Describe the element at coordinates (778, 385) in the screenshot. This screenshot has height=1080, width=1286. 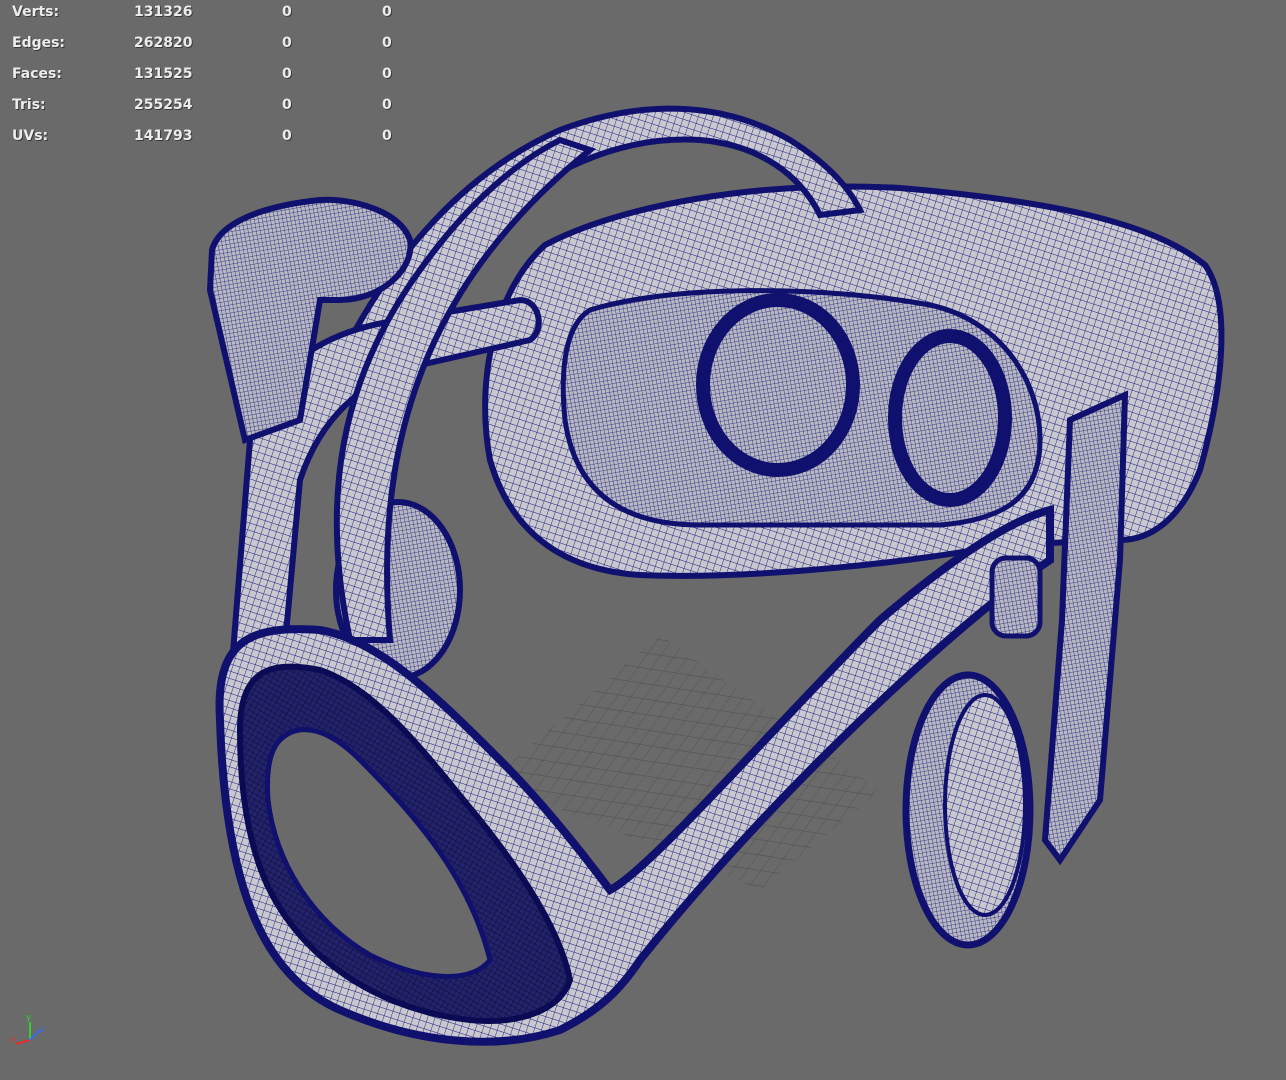
I see `left-lens` at that location.